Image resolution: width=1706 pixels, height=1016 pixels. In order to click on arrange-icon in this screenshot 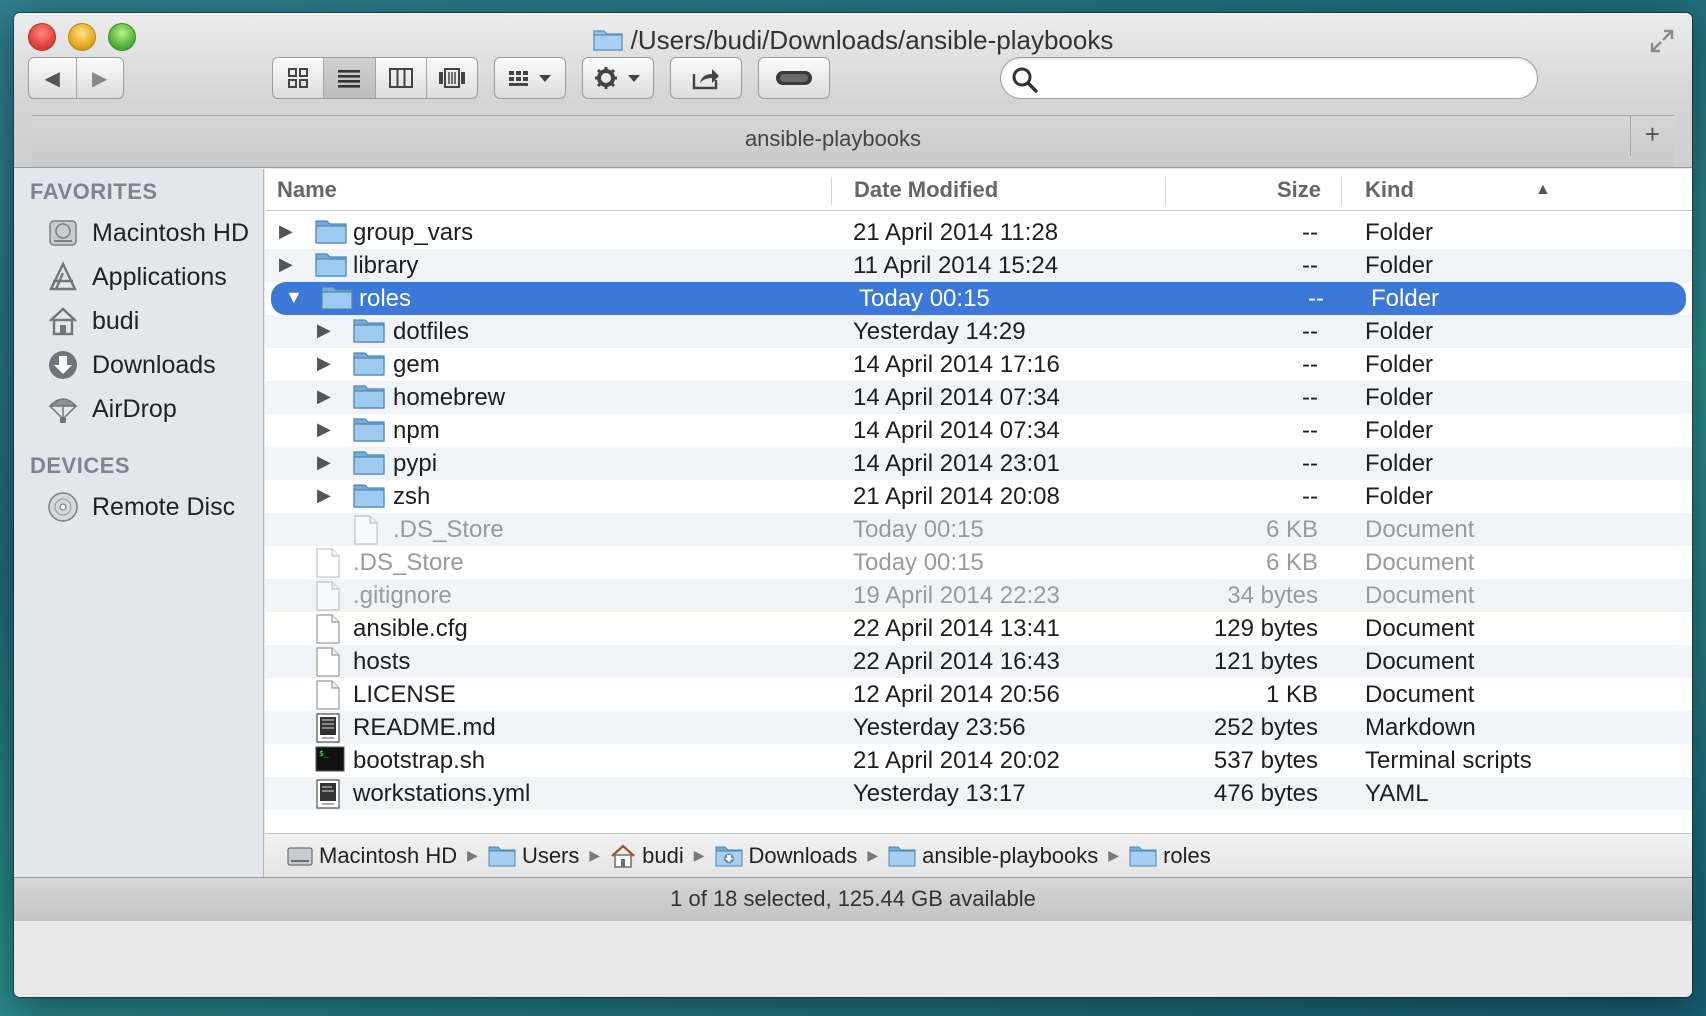, I will do `click(530, 78)`.